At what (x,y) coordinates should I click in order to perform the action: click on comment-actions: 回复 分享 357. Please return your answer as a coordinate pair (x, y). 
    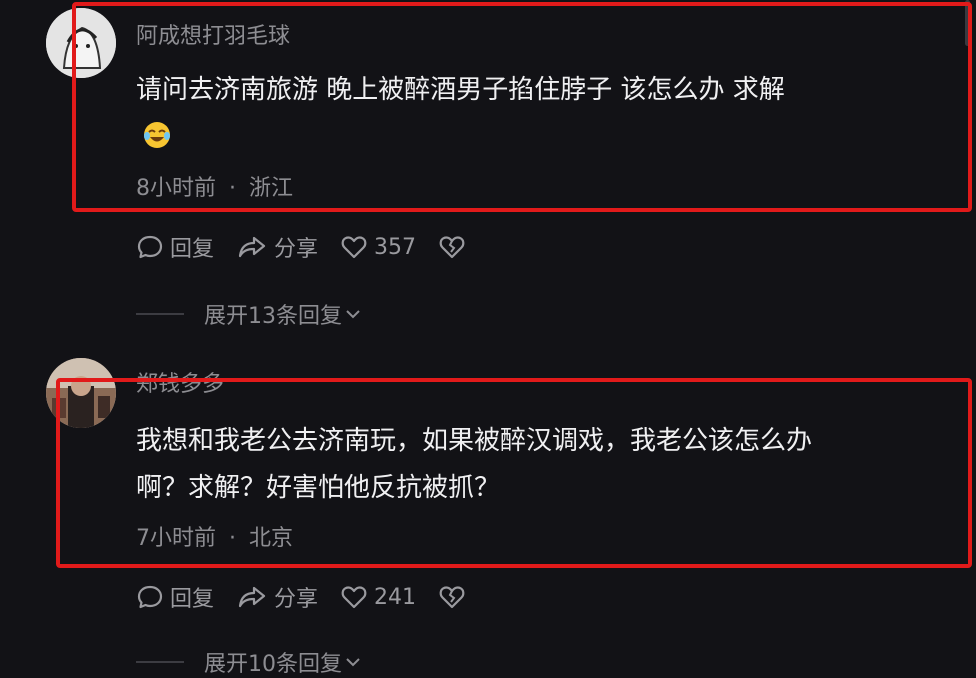
    Looking at the image, I should click on (315, 247).